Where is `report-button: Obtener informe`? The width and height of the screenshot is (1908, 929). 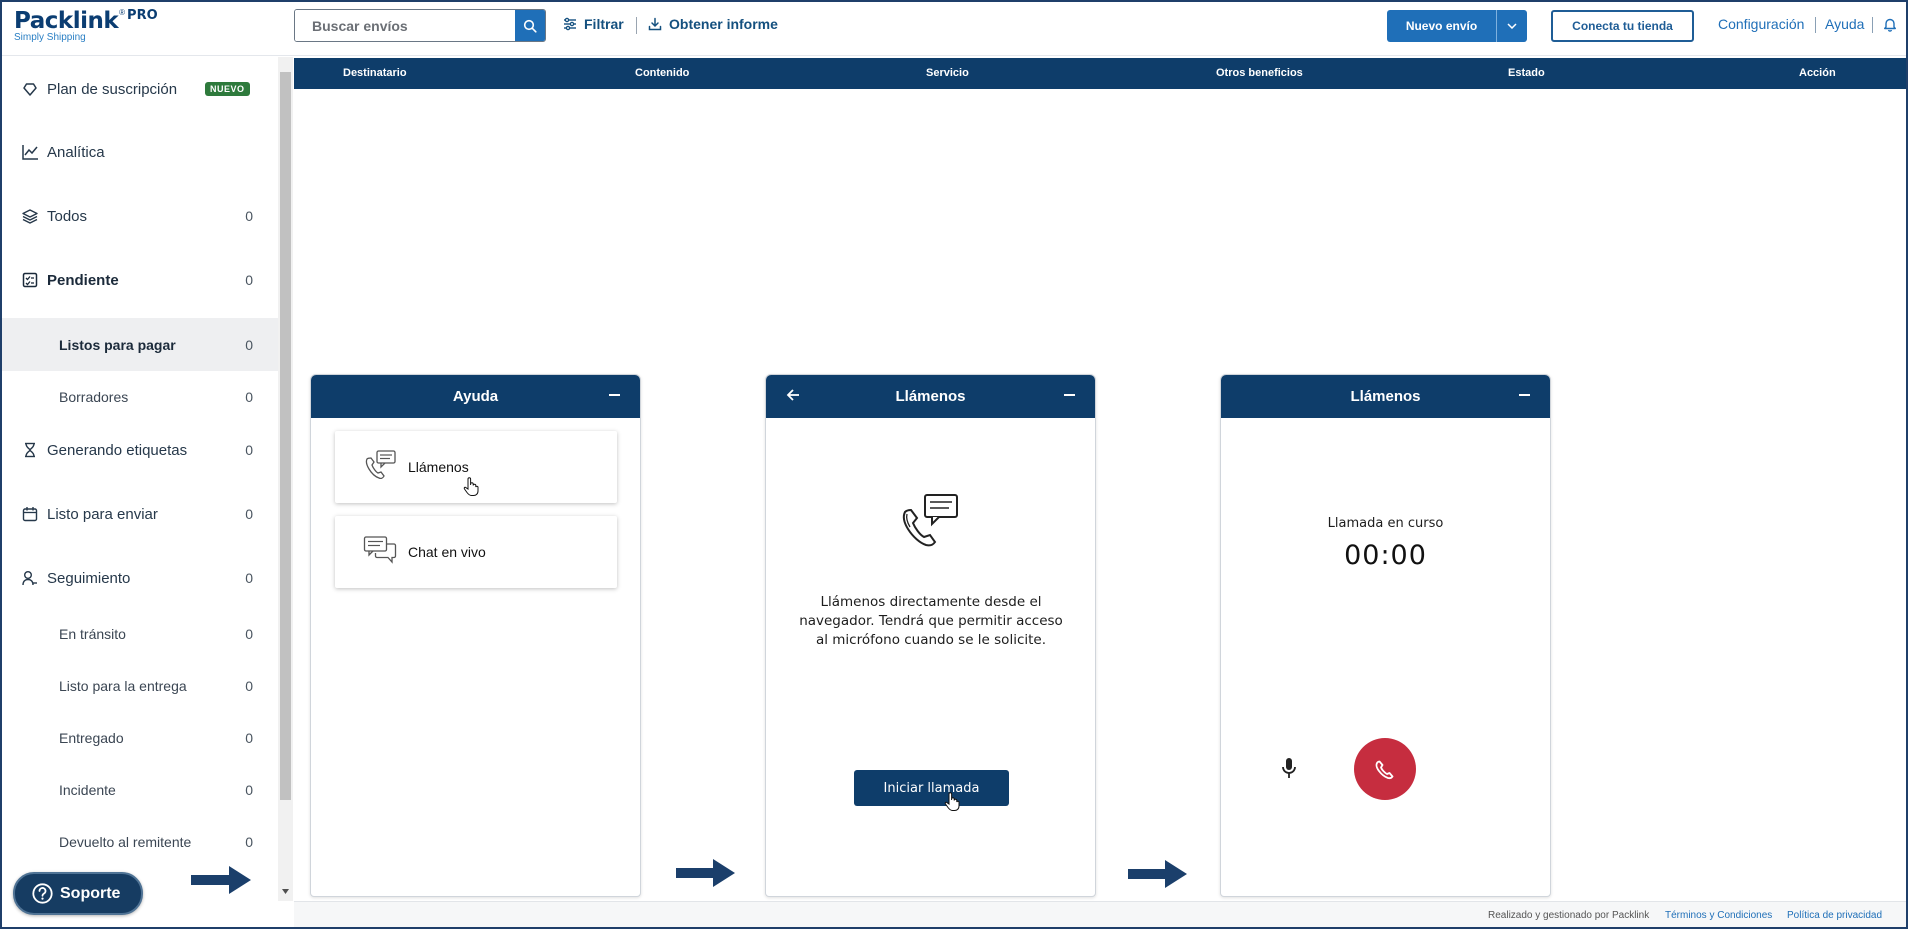
report-button: Obtener informe is located at coordinates (713, 24).